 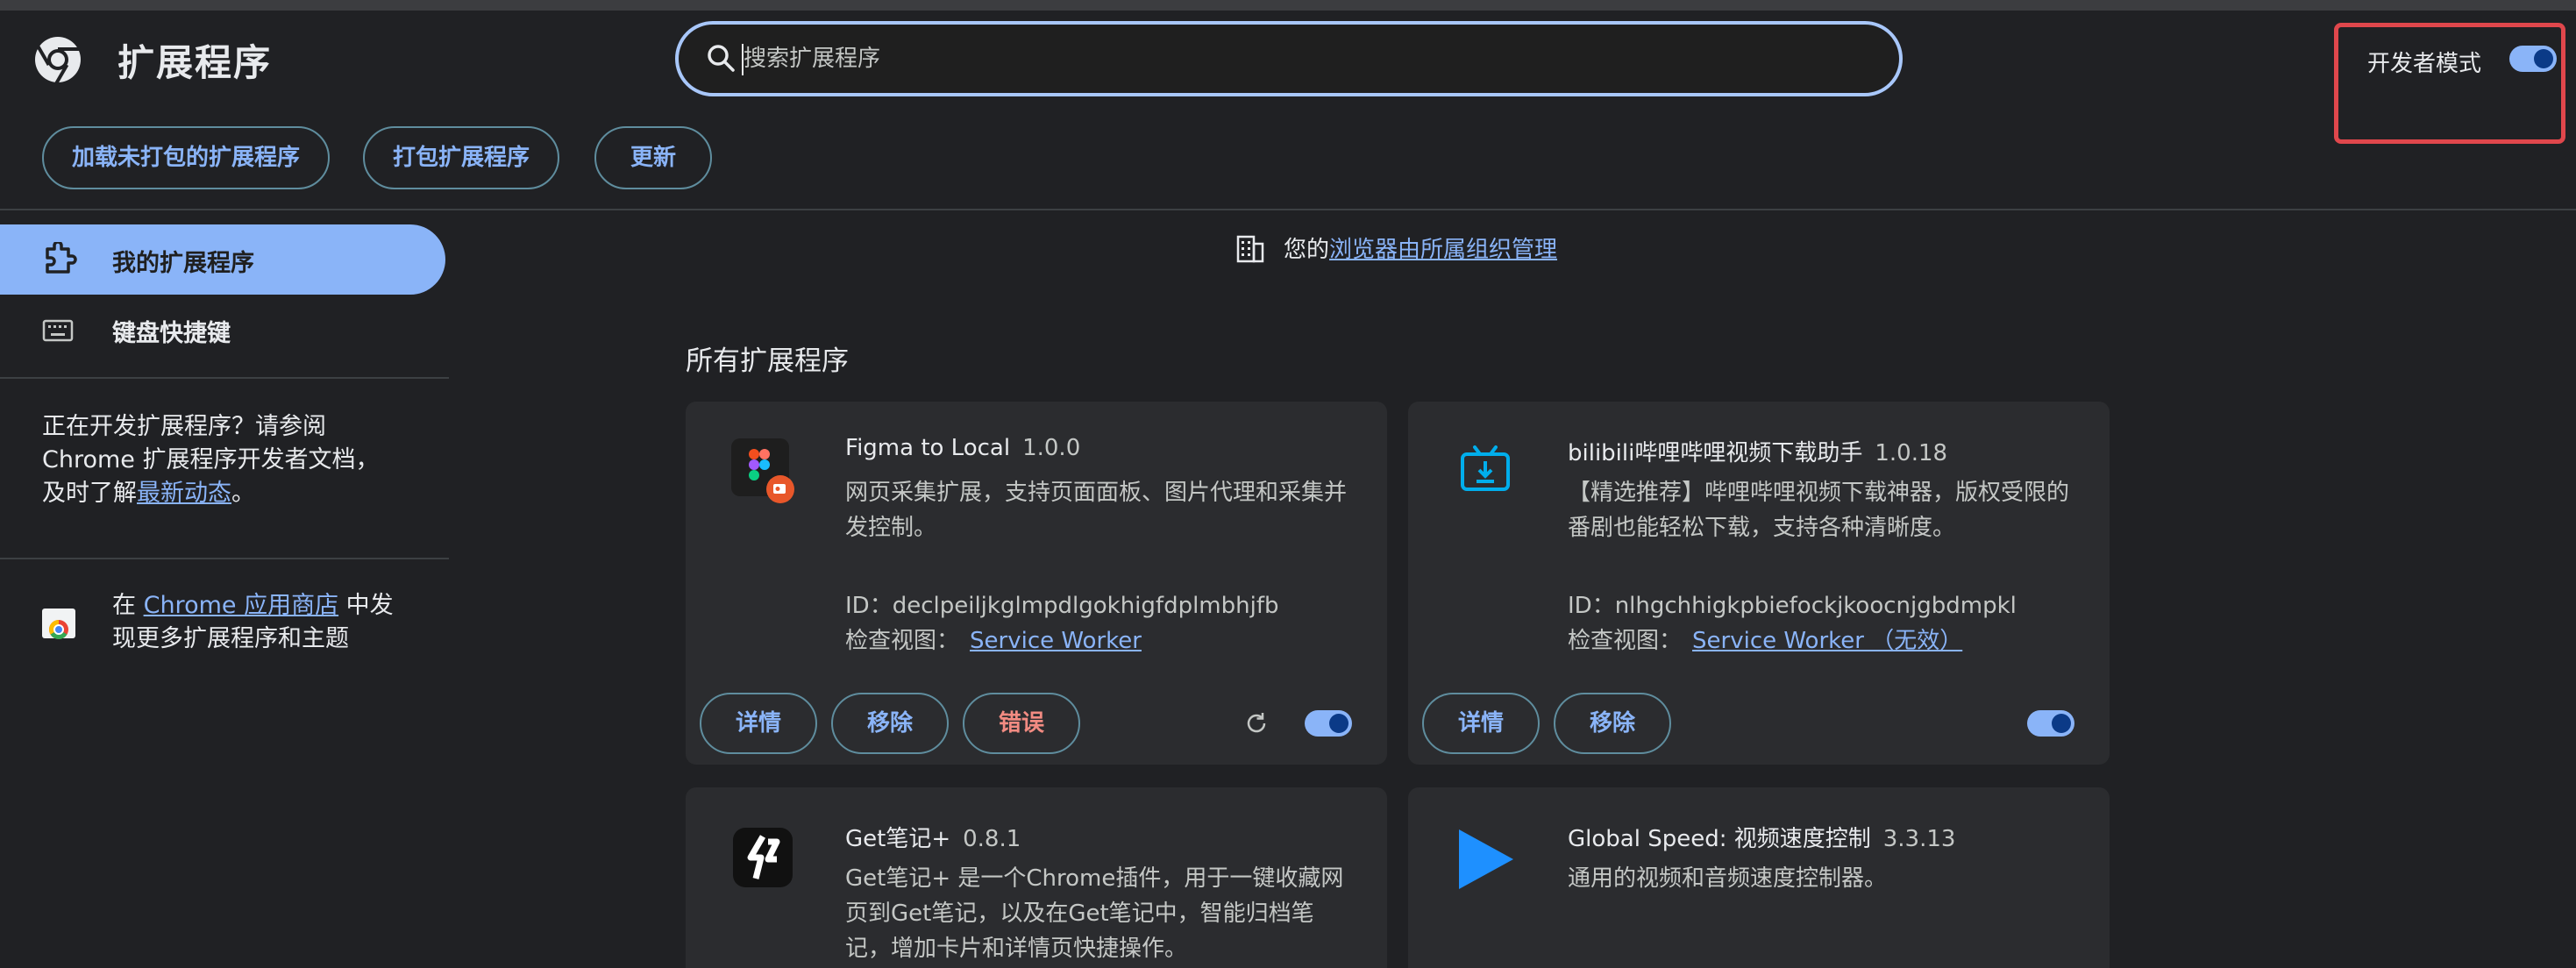 I want to click on inspect-views: 检查视图： Service Worker （无效）, so click(x=1765, y=639).